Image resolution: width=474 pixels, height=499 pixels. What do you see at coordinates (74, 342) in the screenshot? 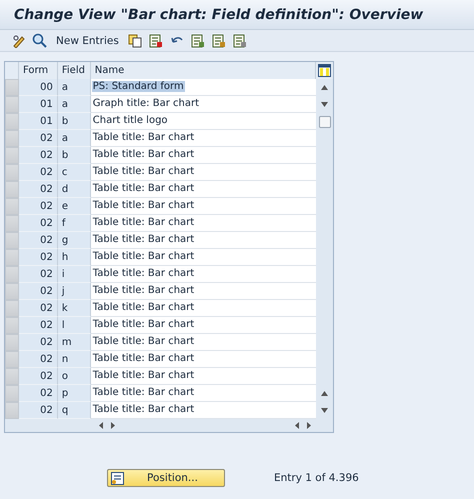
I see `table-cell: m` at bounding box center [74, 342].